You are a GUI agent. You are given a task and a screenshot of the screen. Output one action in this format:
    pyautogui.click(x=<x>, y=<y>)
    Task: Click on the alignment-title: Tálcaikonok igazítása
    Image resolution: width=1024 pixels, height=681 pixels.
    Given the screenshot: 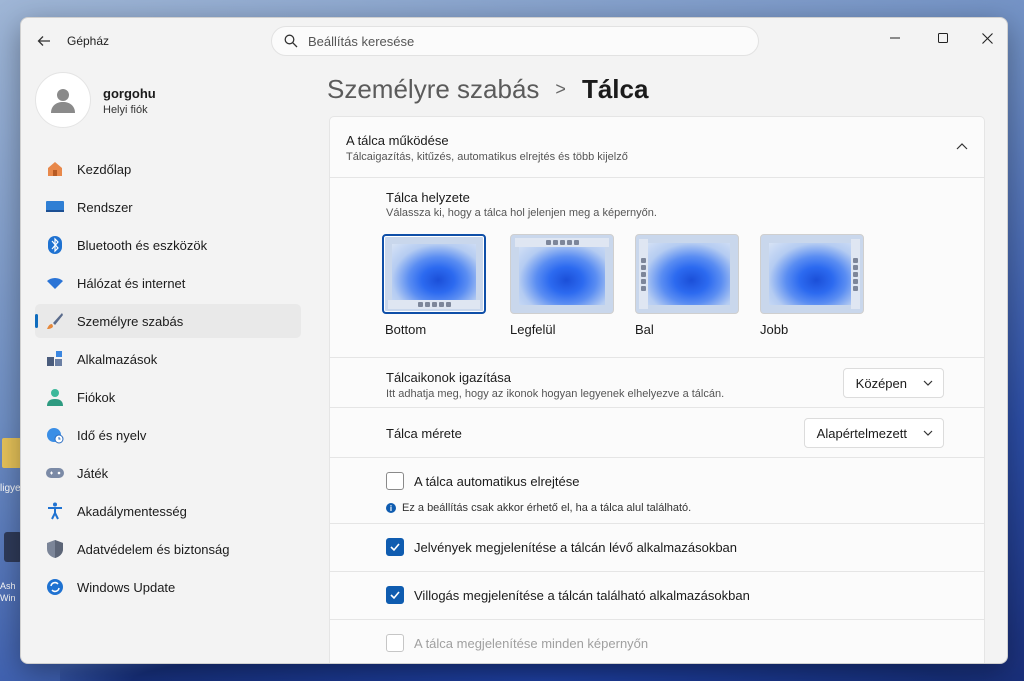 What is the action you would take?
    pyautogui.click(x=449, y=377)
    